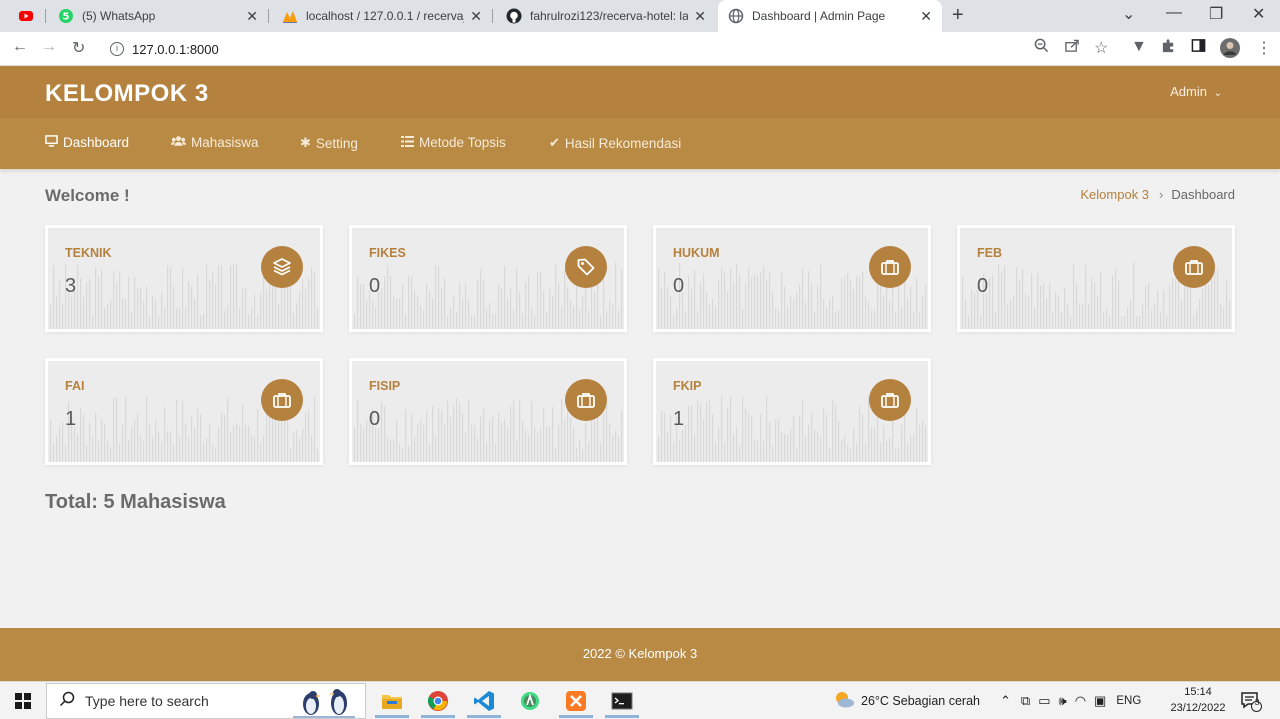 The image size is (1280, 719). What do you see at coordinates (71, 286) in the screenshot?
I see `stat-card-value: 3` at bounding box center [71, 286].